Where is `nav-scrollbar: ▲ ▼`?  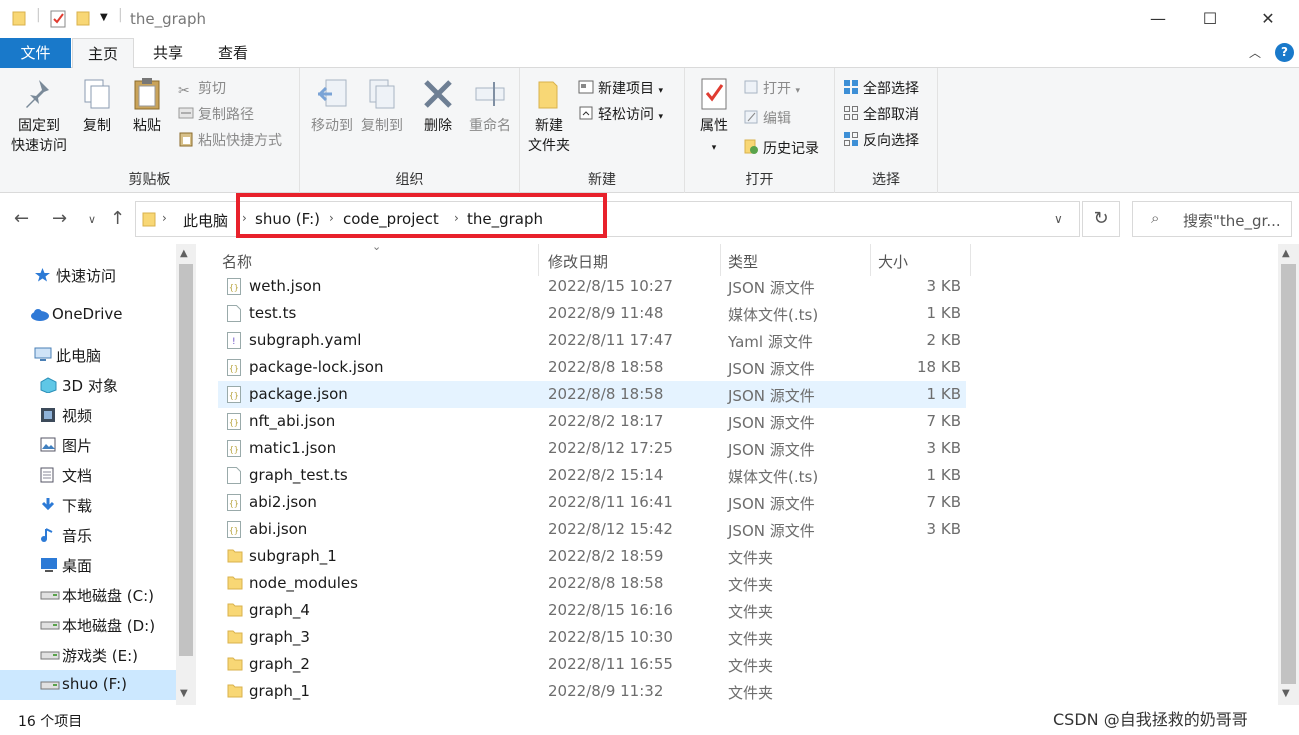
nav-scrollbar: ▲ ▼ is located at coordinates (186, 474).